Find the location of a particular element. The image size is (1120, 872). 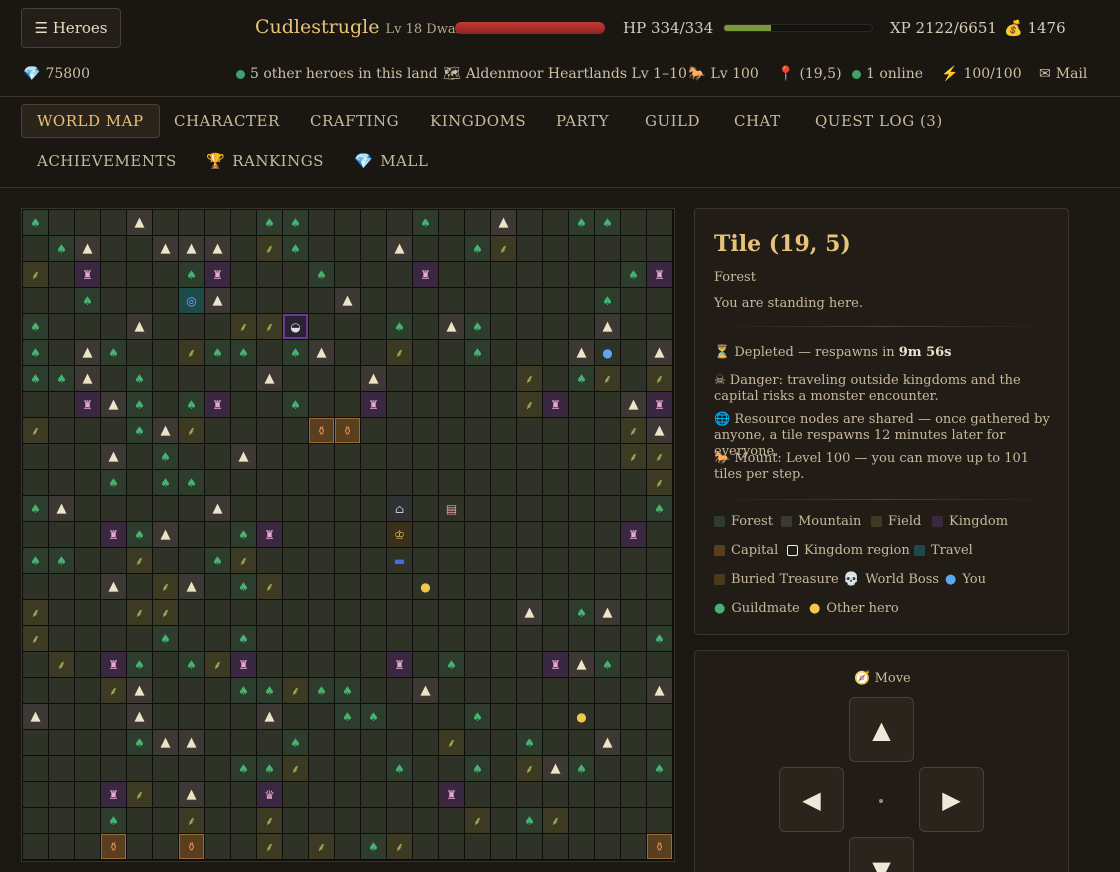

tab-guild: GUILD is located at coordinates (672, 121).